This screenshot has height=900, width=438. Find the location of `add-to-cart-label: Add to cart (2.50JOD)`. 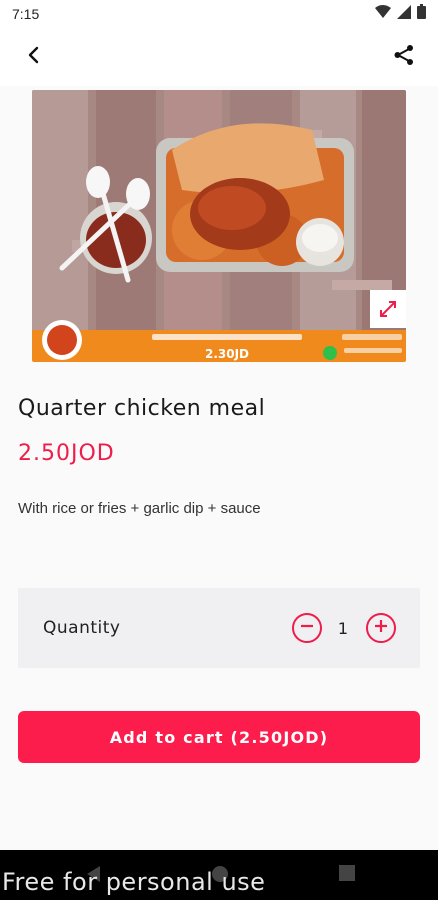

add-to-cart-label: Add to cart (2.50JOD) is located at coordinates (219, 737).